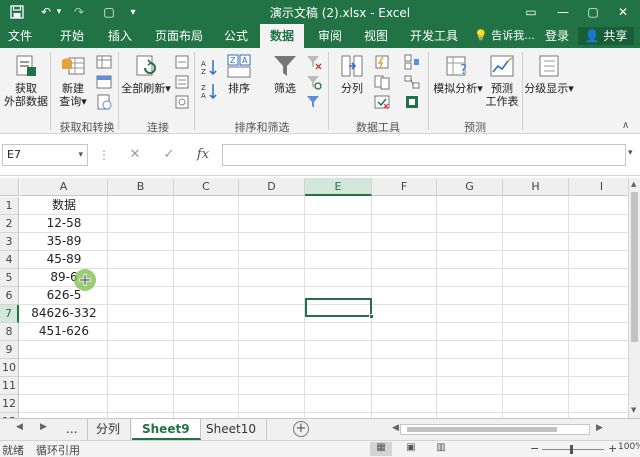 The width and height of the screenshot is (640, 457). I want to click on cell-a8: 451-626, so click(64, 331).